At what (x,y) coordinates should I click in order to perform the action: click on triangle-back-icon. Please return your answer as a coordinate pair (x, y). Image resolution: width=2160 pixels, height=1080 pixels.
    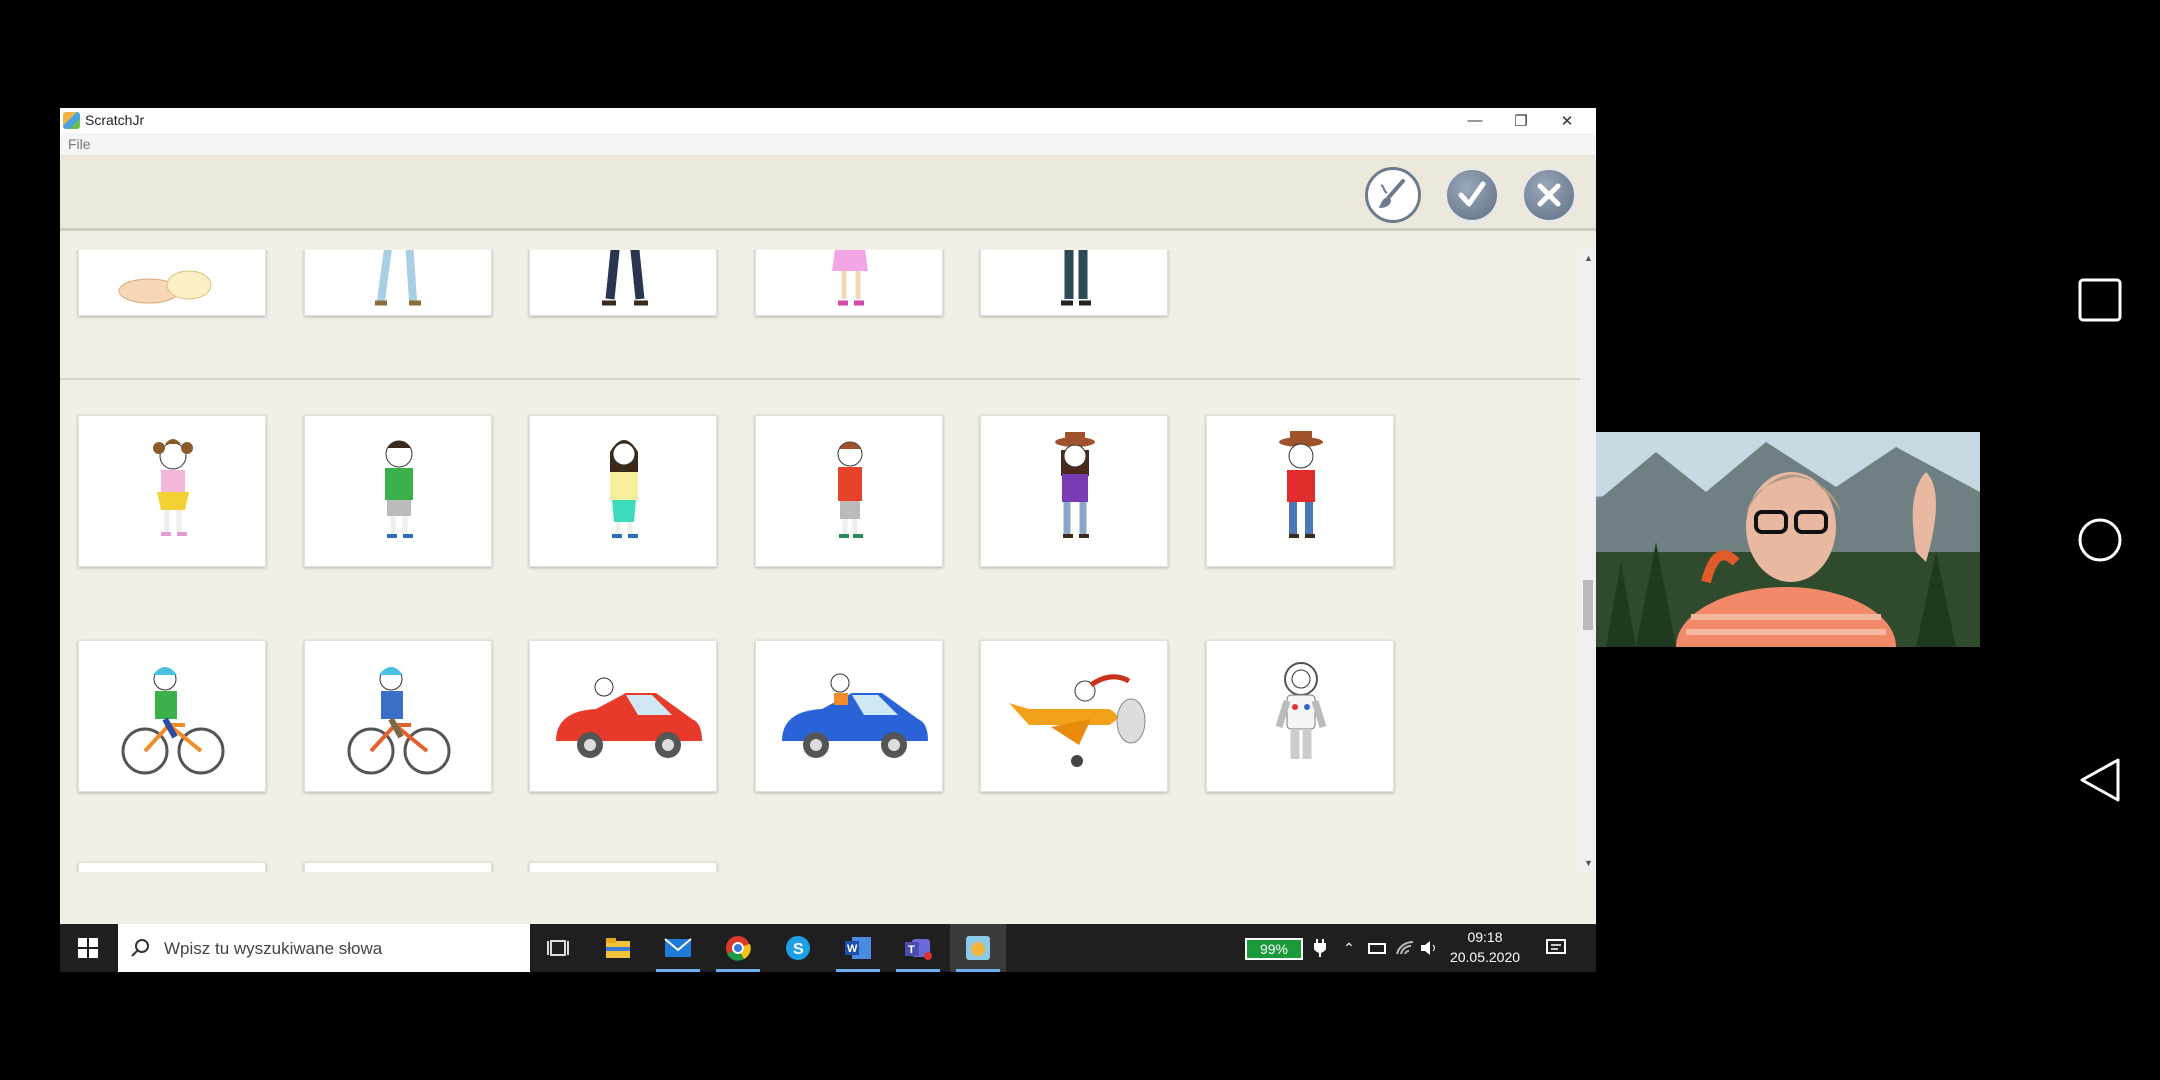
    Looking at the image, I should click on (2100, 780).